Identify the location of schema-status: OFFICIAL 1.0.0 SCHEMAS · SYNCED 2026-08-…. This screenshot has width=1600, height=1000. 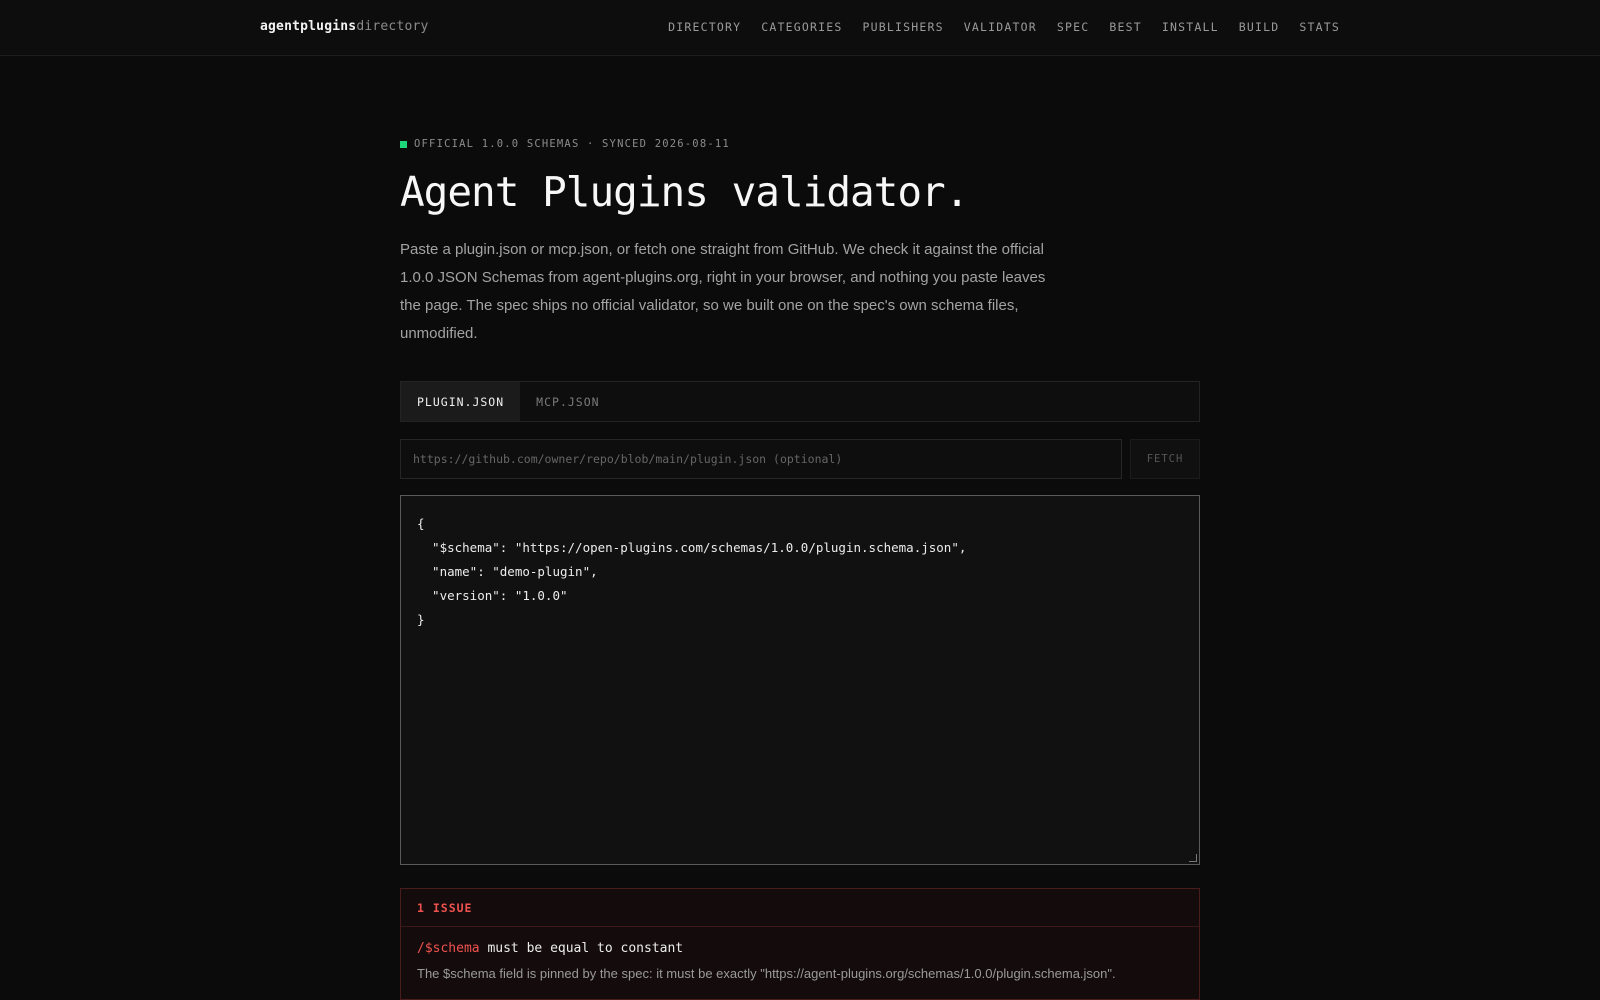
(565, 144).